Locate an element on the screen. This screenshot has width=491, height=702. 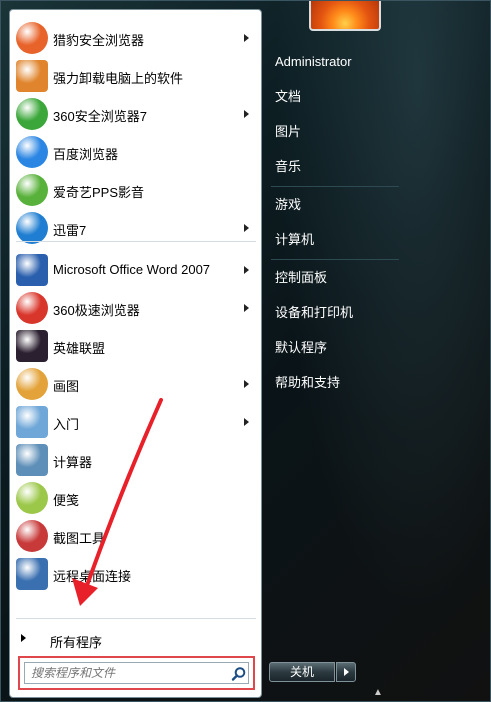
cheetah-browser-icon is located at coordinates (32, 38).